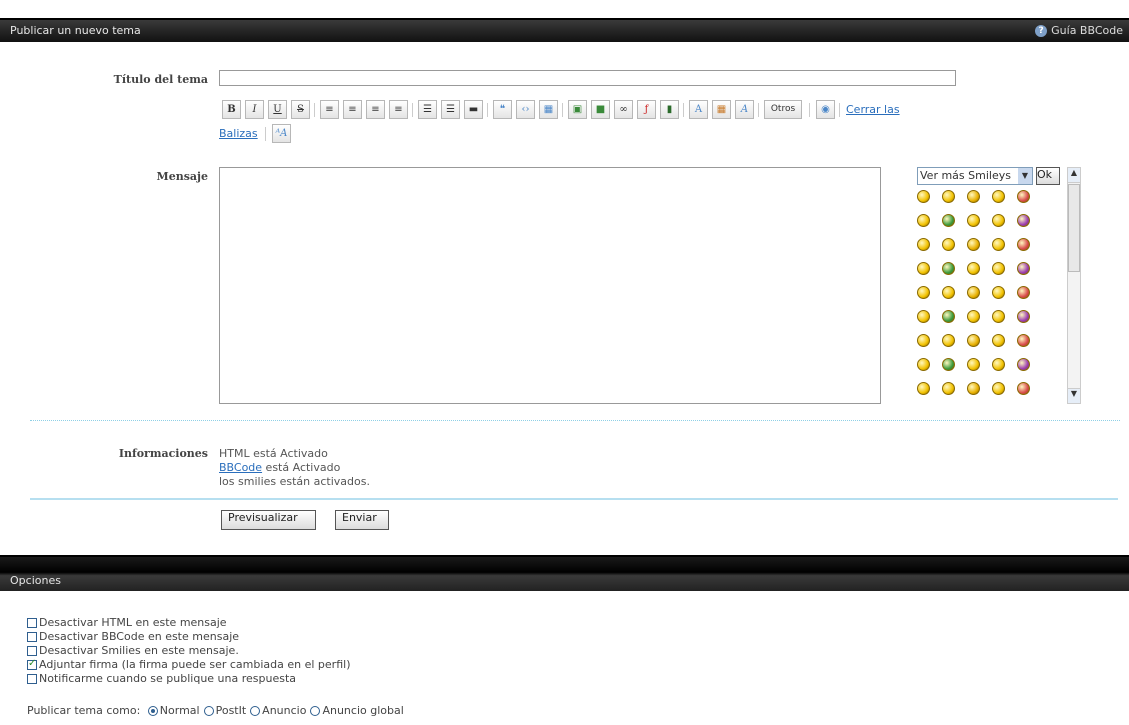 This screenshot has width=1129, height=725. Describe the element at coordinates (278, 710) in the screenshot. I see `post-type-option: Anuncio` at that location.